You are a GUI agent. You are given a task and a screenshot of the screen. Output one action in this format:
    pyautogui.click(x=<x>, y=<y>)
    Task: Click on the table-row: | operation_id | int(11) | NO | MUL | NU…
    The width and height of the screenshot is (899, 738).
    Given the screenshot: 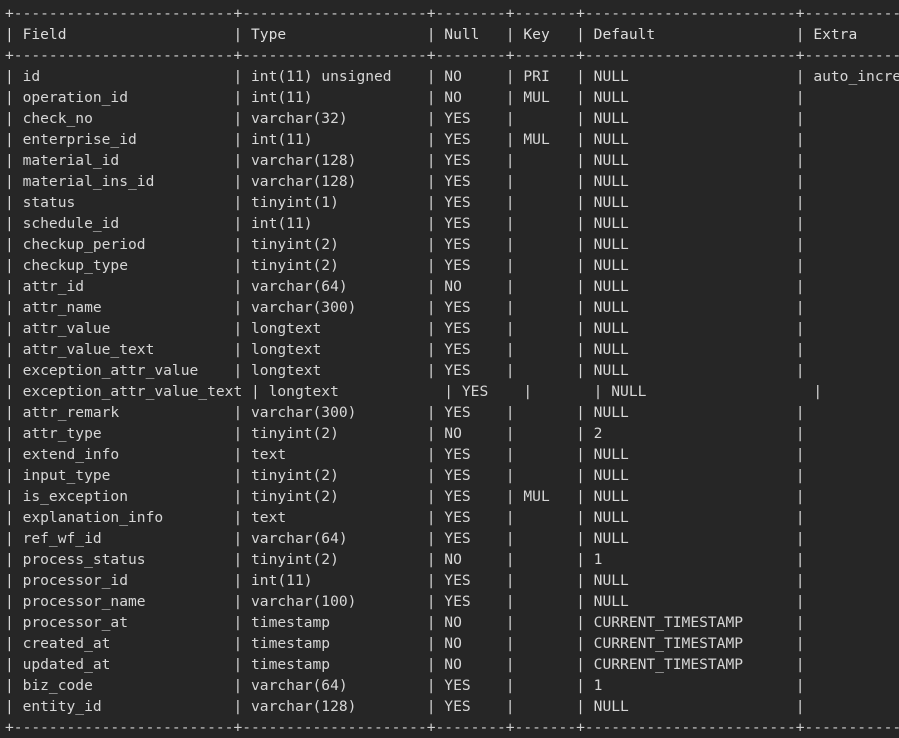 What is the action you would take?
    pyautogui.click(x=452, y=97)
    